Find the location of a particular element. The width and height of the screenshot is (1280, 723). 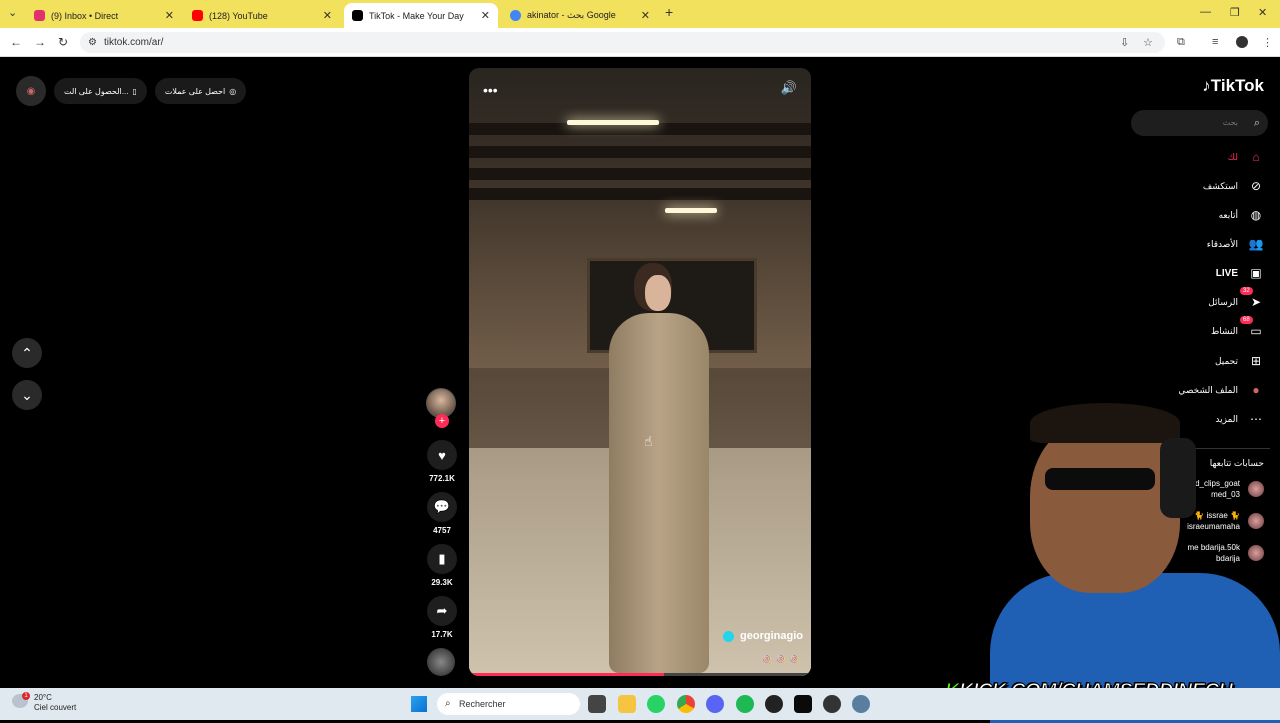

url-input: ⚙ tiktok.com/ar/ is located at coordinates (622, 42).